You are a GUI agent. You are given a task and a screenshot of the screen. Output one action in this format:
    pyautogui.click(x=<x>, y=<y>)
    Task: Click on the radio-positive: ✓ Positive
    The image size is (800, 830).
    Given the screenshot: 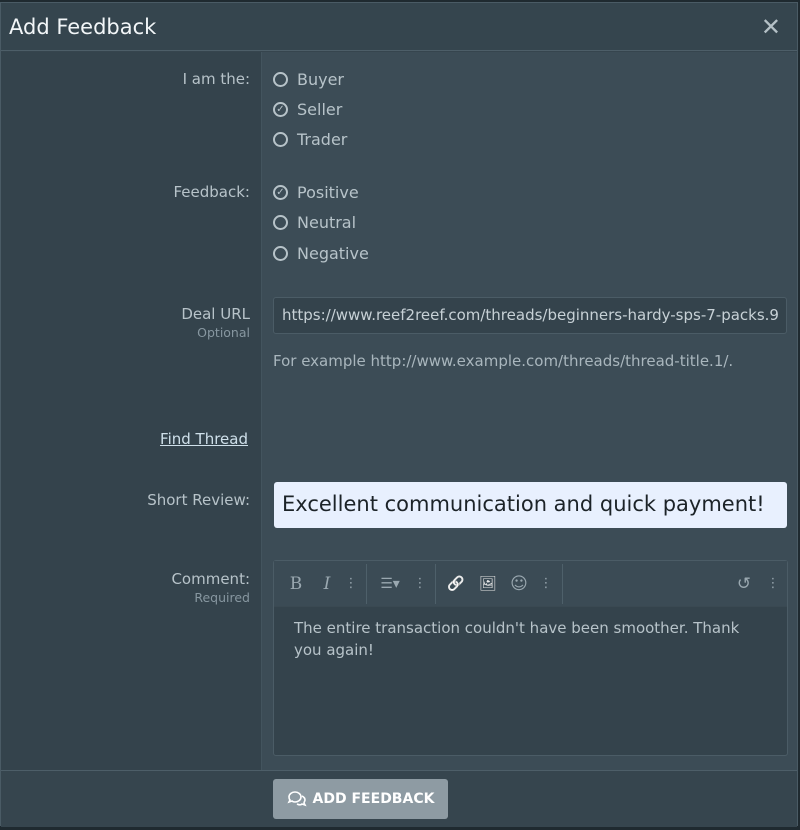 What is the action you would take?
    pyautogui.click(x=316, y=192)
    